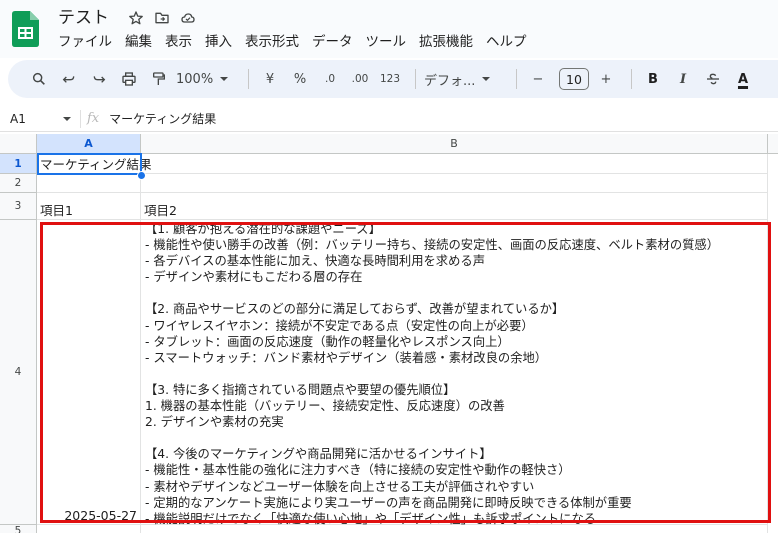  Describe the element at coordinates (89, 144) in the screenshot. I see `column-header-a: A` at that location.